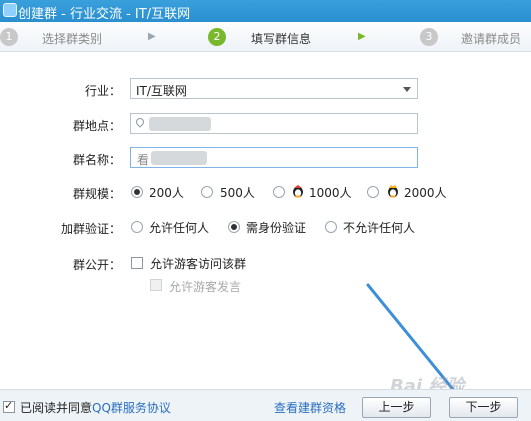 This screenshot has width=531, height=421. Describe the element at coordinates (102, 91) in the screenshot. I see `industry-label: 行业：` at that location.